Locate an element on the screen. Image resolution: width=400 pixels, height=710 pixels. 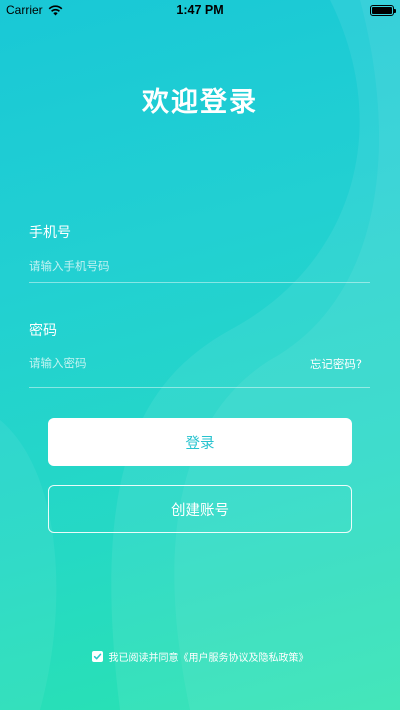
password-label: 密码 is located at coordinates (43, 331).